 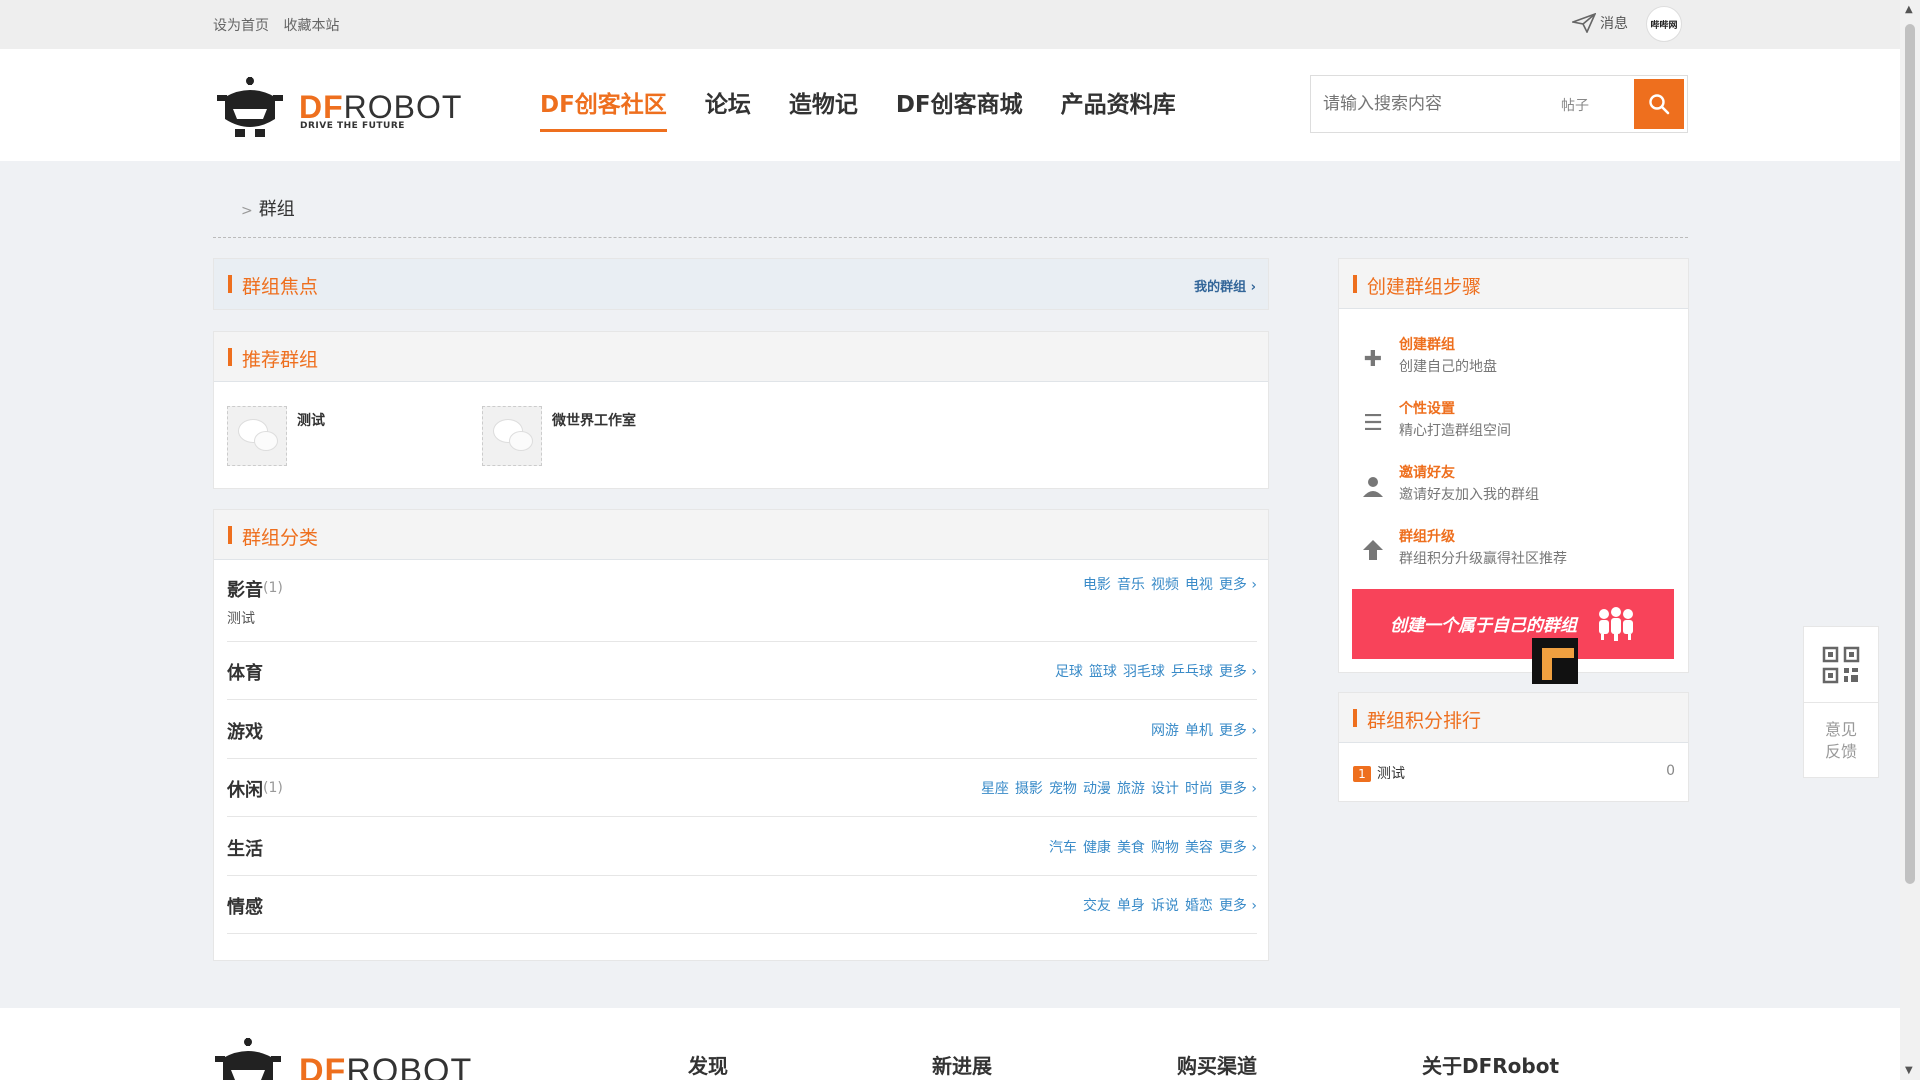 I want to click on category-name: 体育, so click(x=245, y=672).